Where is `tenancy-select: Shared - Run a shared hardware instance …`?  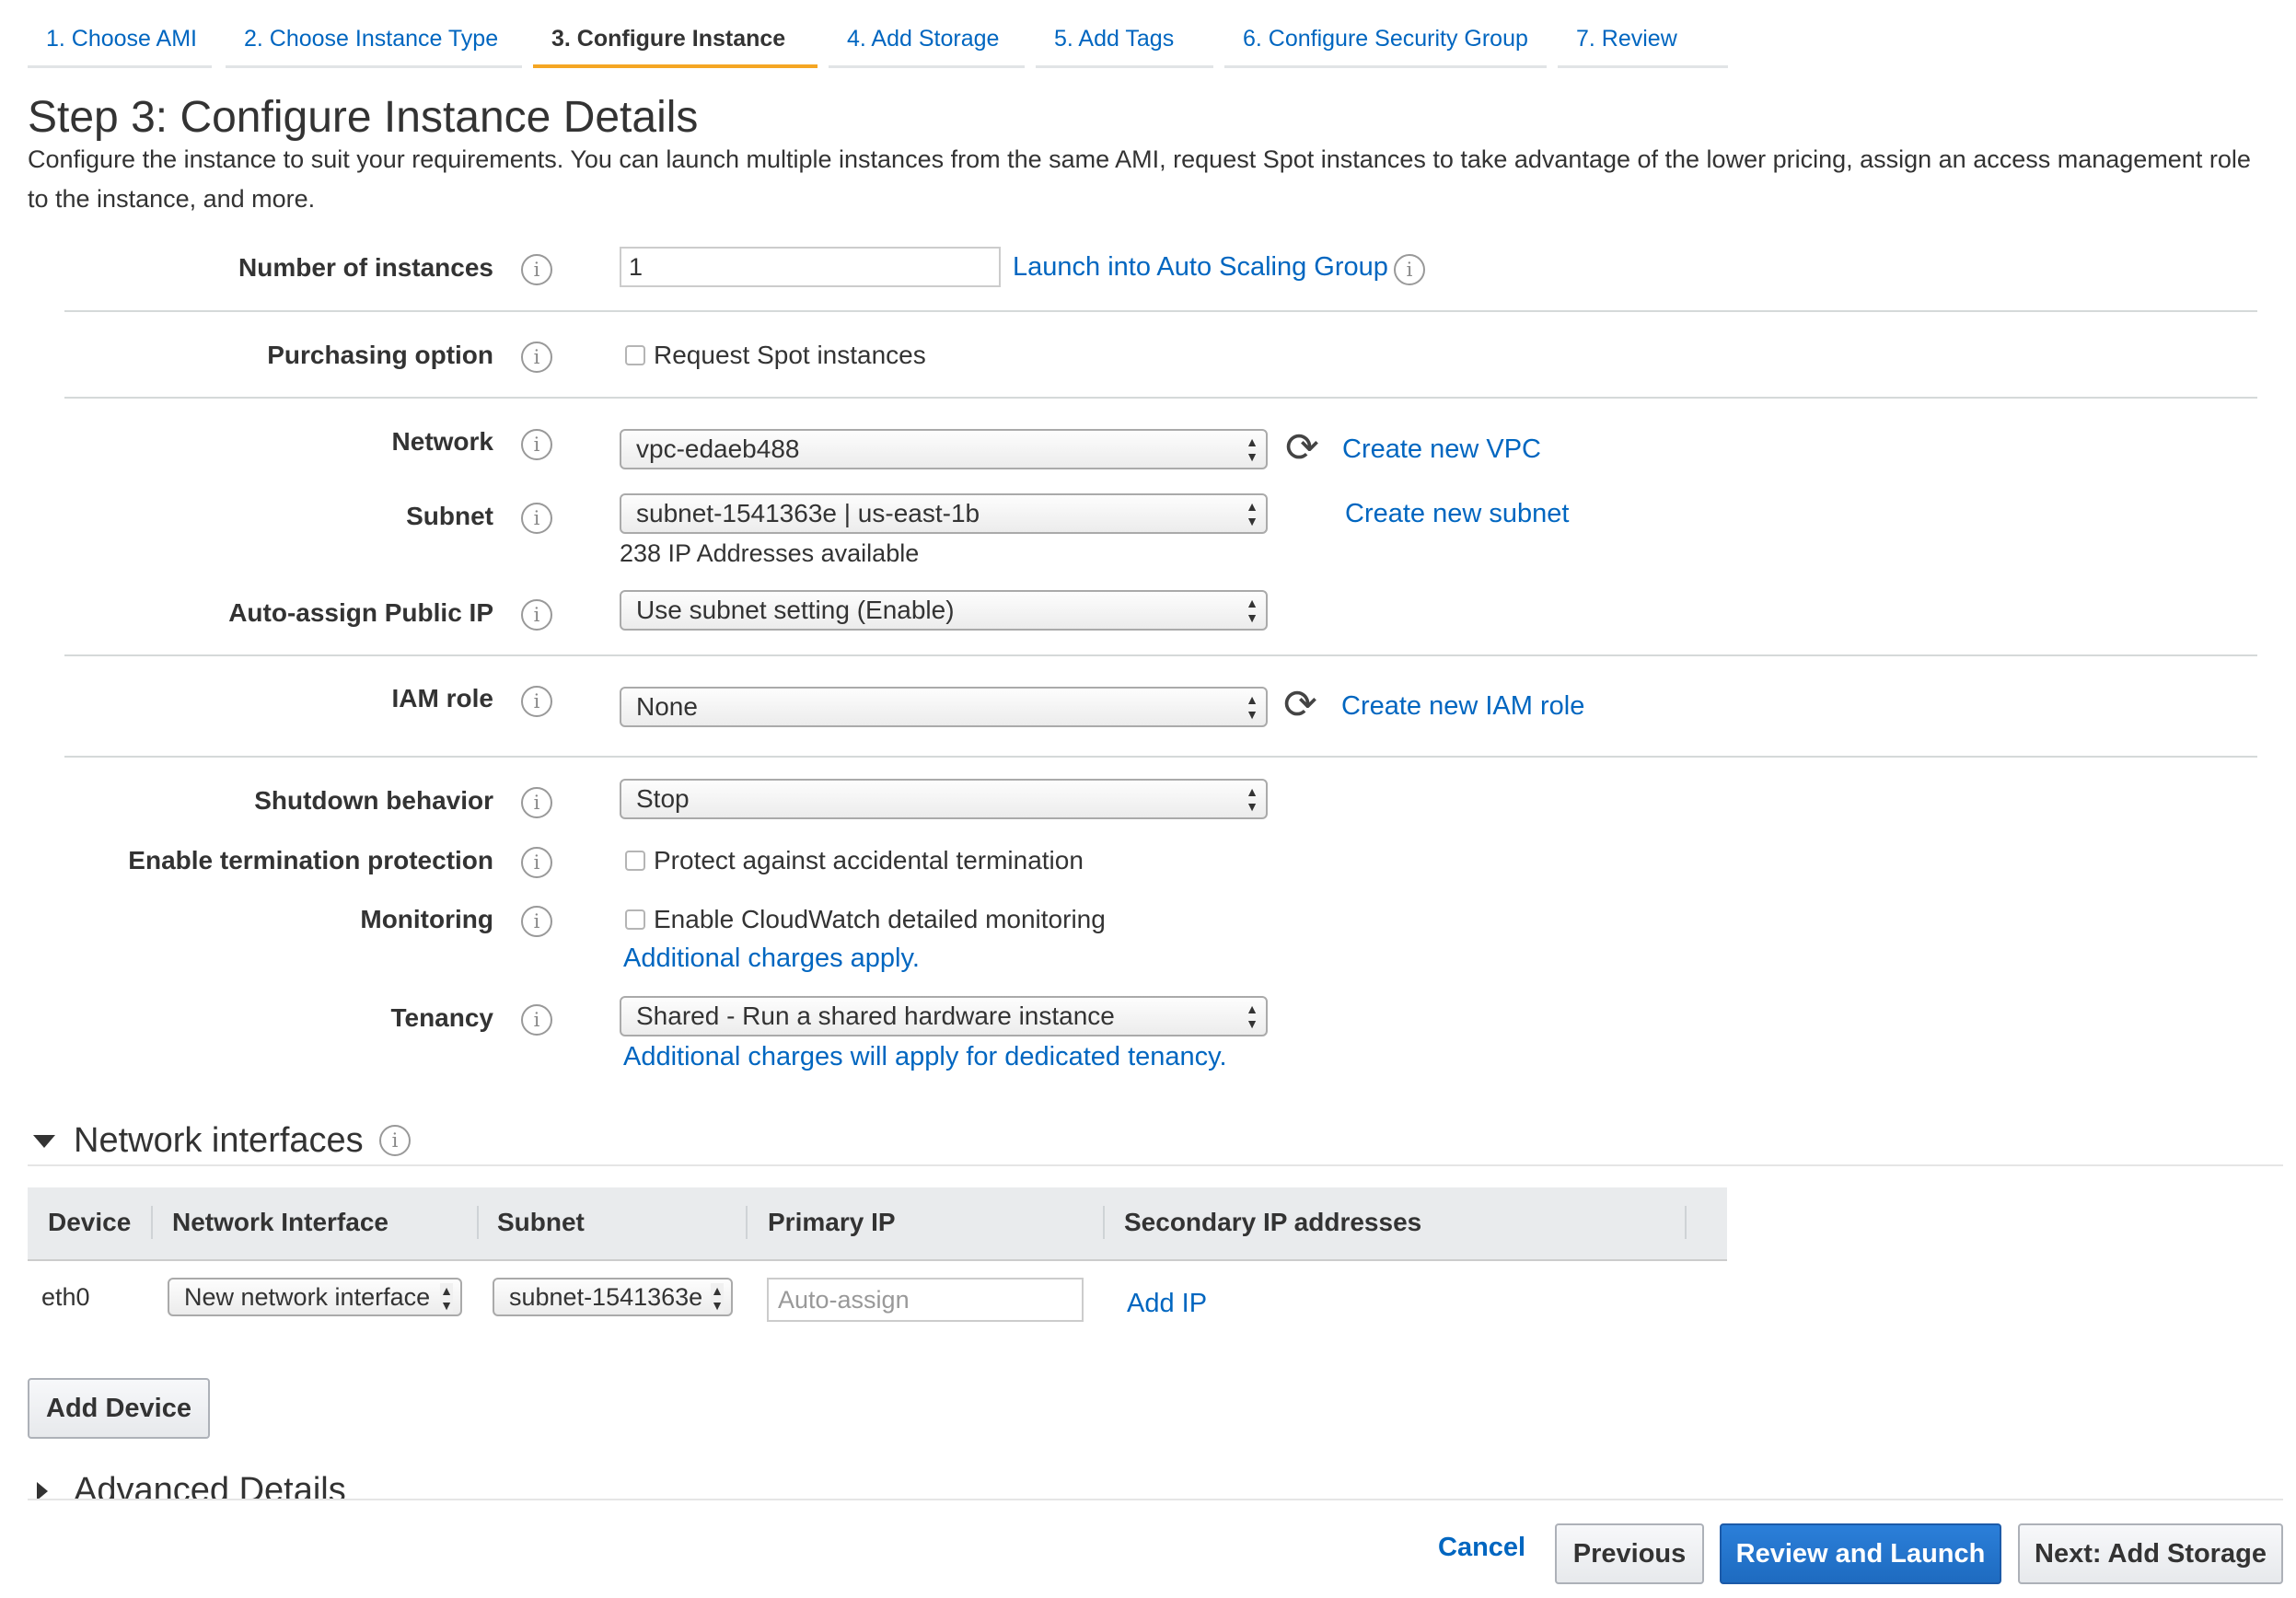
tenancy-select: Shared - Run a shared hardware instance … is located at coordinates (944, 1016).